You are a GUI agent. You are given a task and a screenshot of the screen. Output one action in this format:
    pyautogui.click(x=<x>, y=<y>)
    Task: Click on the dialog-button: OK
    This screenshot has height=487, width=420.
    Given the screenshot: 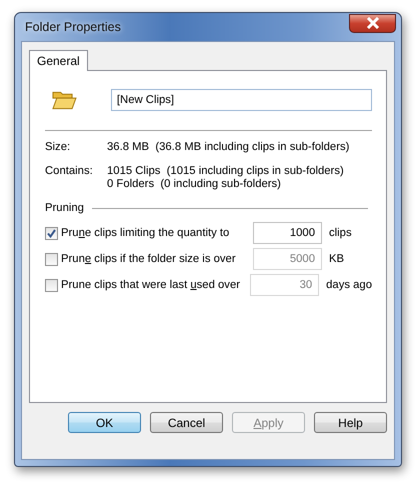 What is the action you would take?
    pyautogui.click(x=104, y=422)
    